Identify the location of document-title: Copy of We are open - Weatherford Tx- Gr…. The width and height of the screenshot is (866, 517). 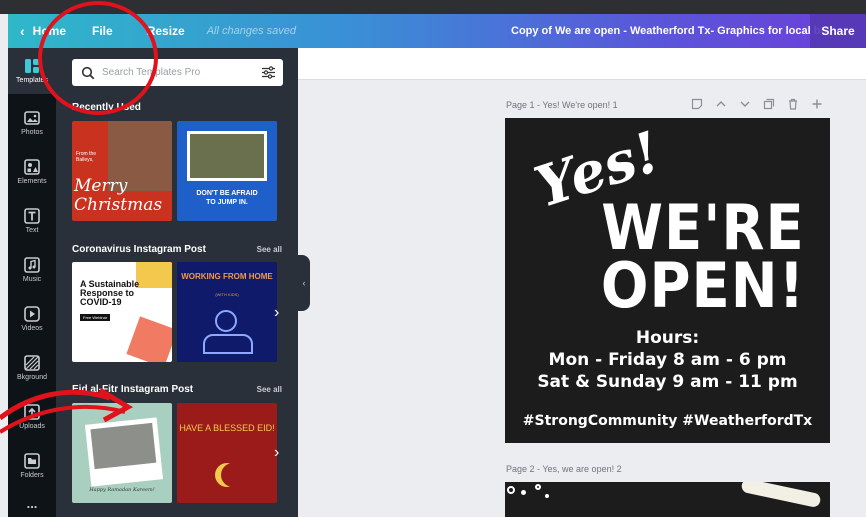
(673, 31).